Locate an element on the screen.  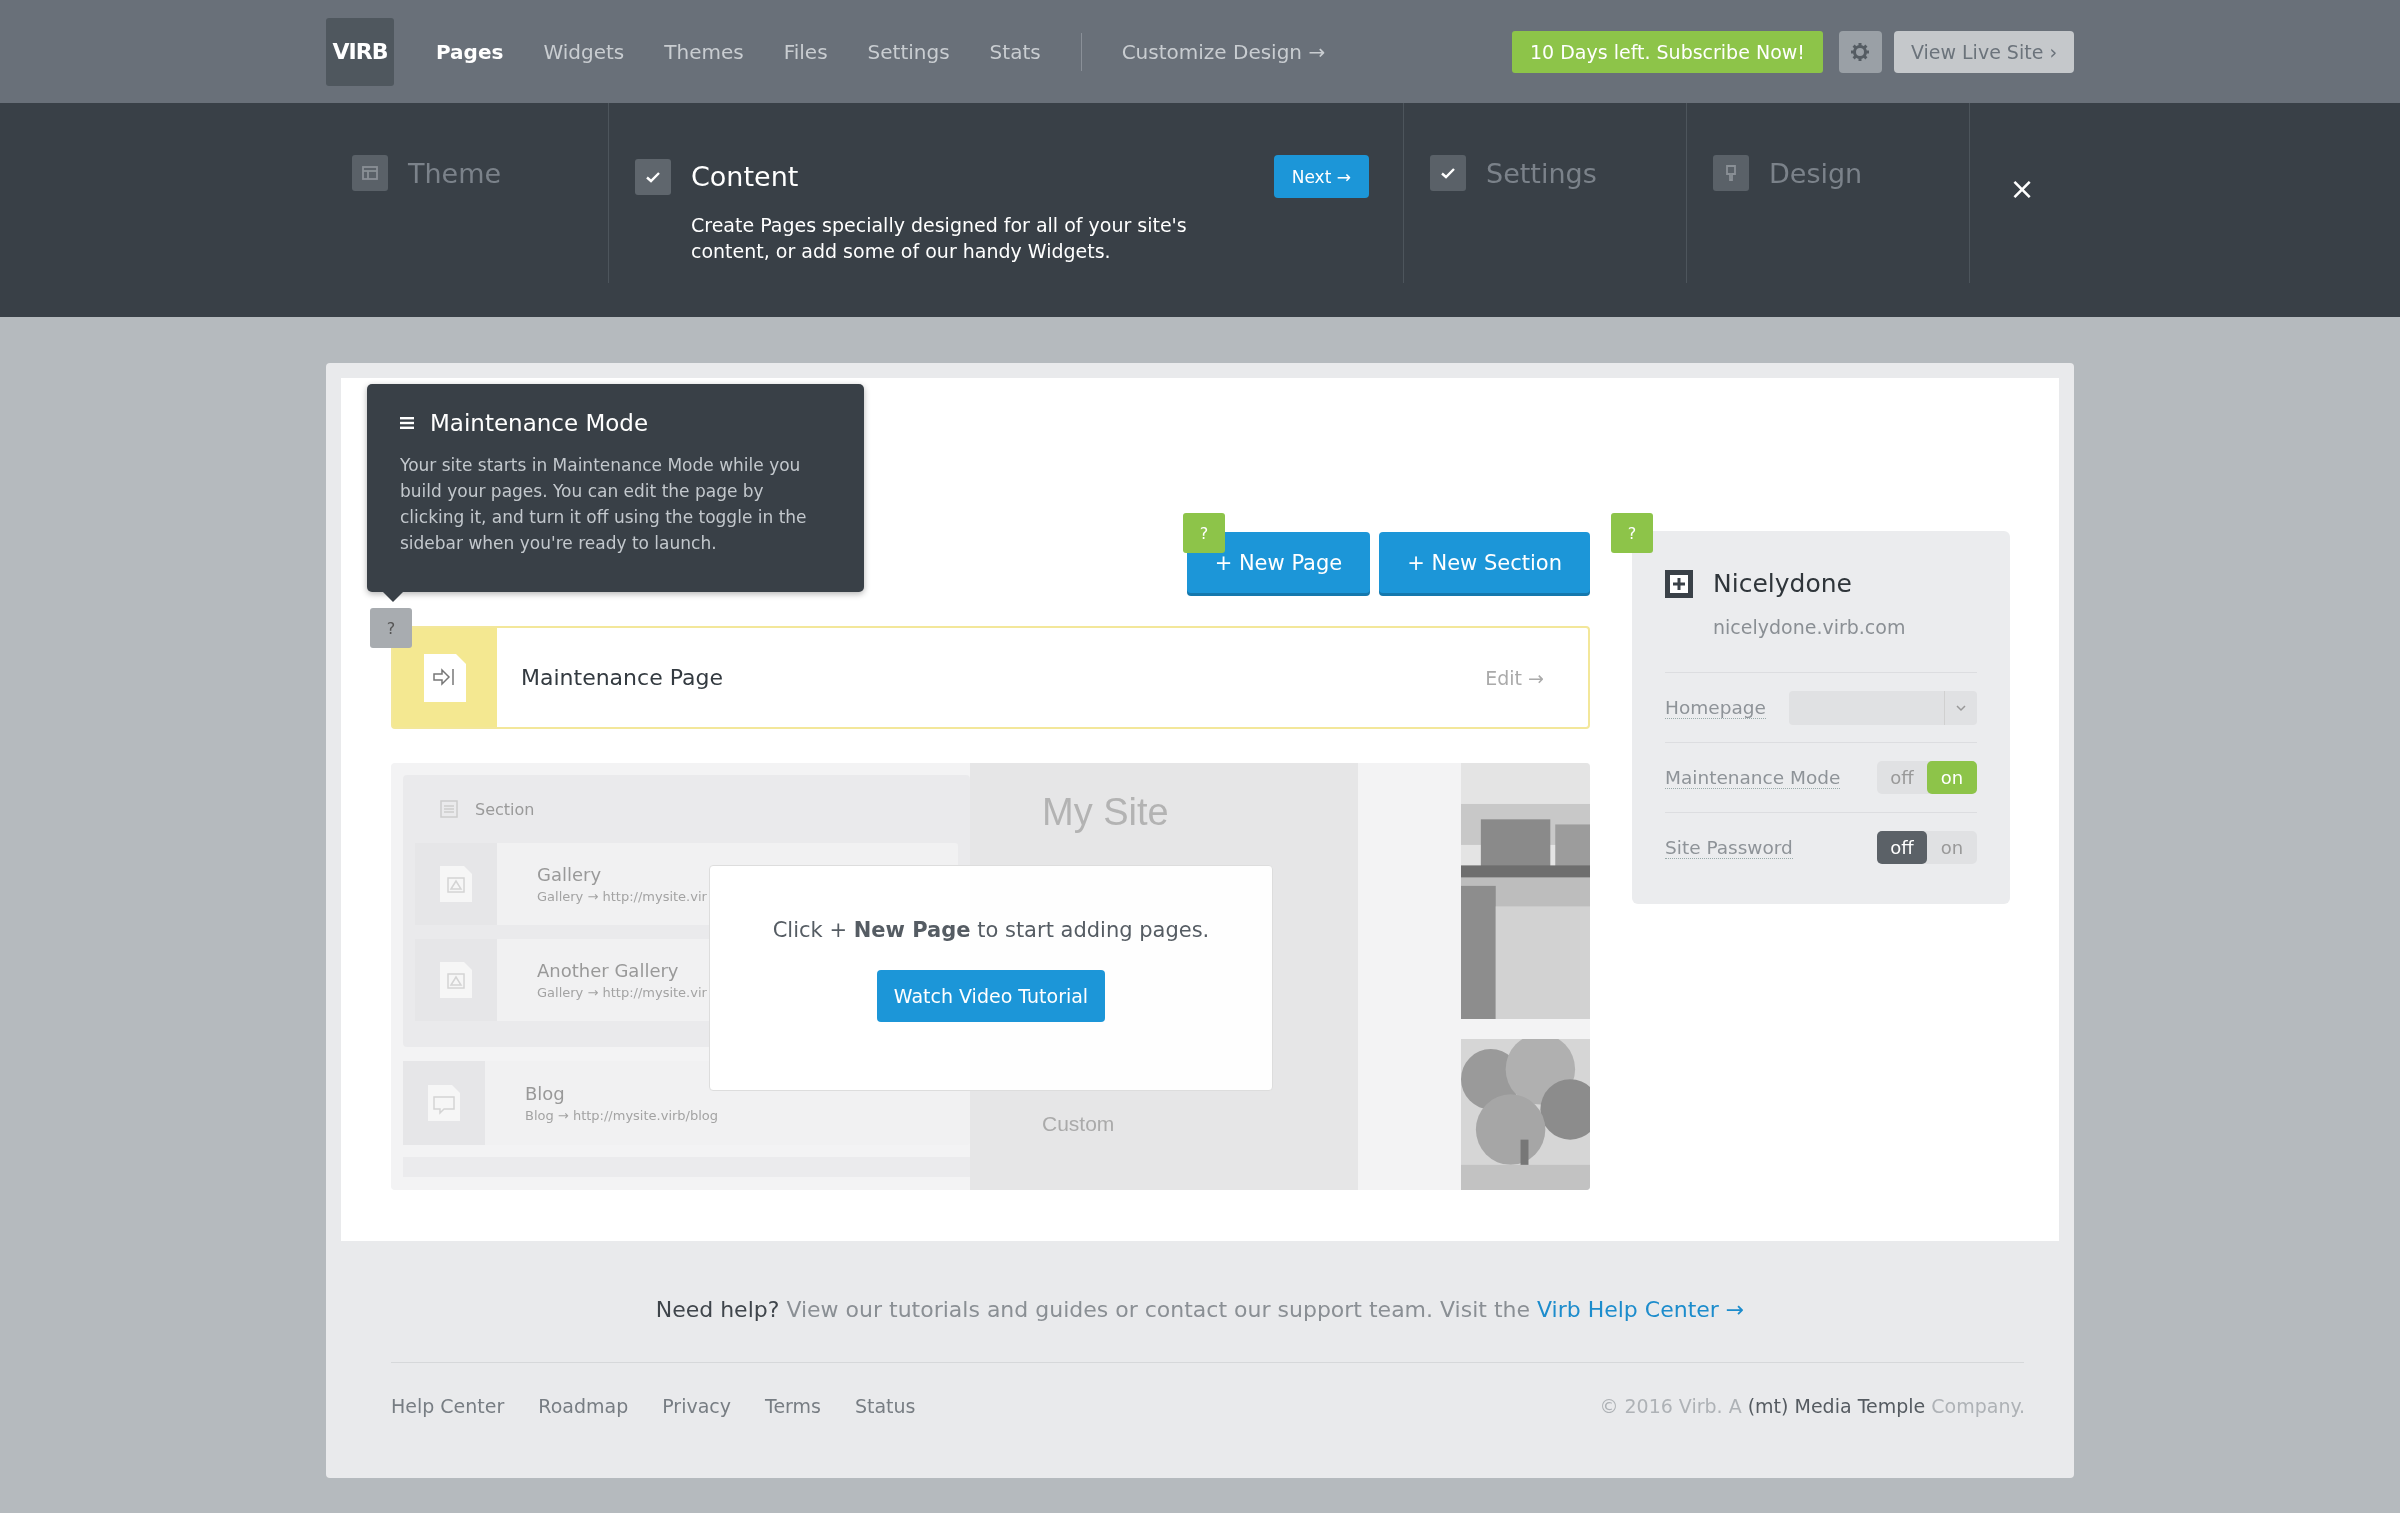
view-live-site-button: View Live Site › is located at coordinates (1983, 51).